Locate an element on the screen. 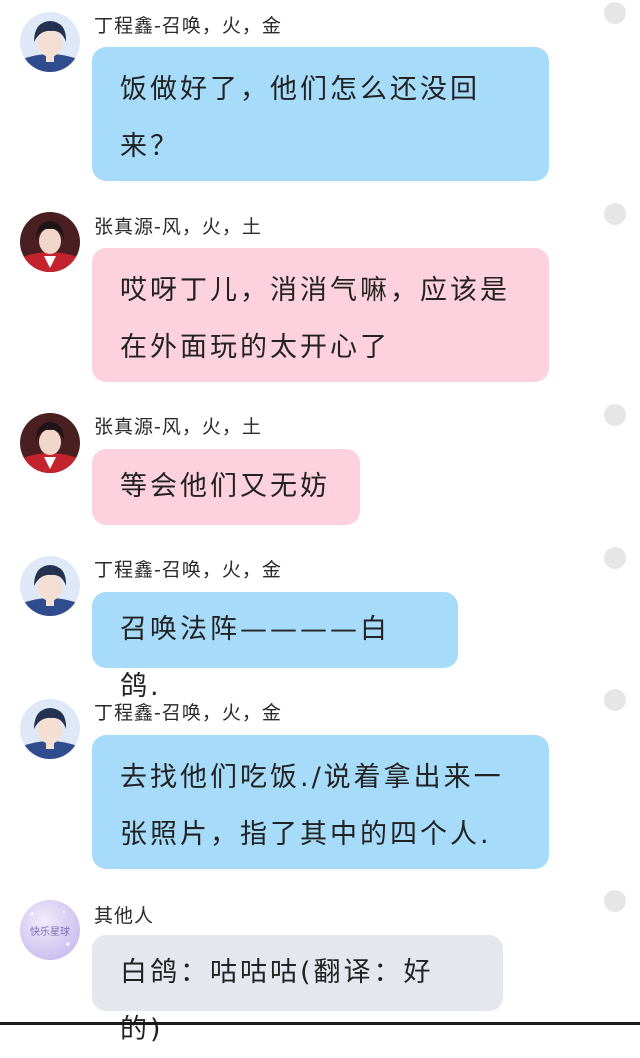  lavender-avatar-icon: 快乐星球 is located at coordinates (50, 930).